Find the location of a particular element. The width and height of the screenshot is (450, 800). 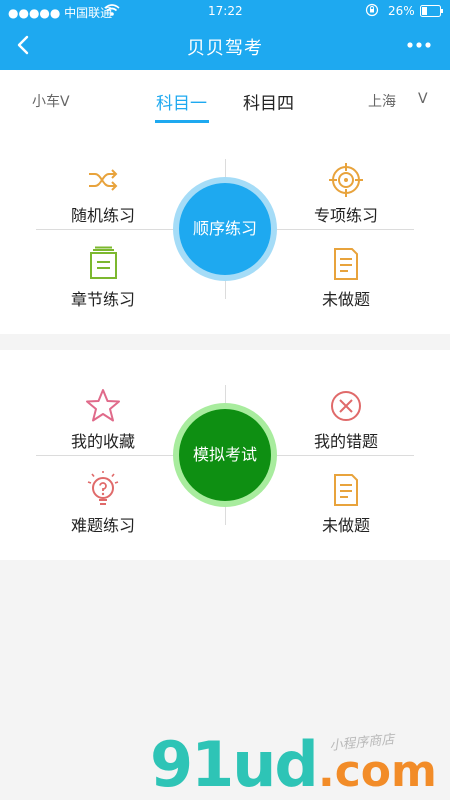

subject-tab-bar: 小车V 科目一 科目四 上海 V is located at coordinates (225, 97).